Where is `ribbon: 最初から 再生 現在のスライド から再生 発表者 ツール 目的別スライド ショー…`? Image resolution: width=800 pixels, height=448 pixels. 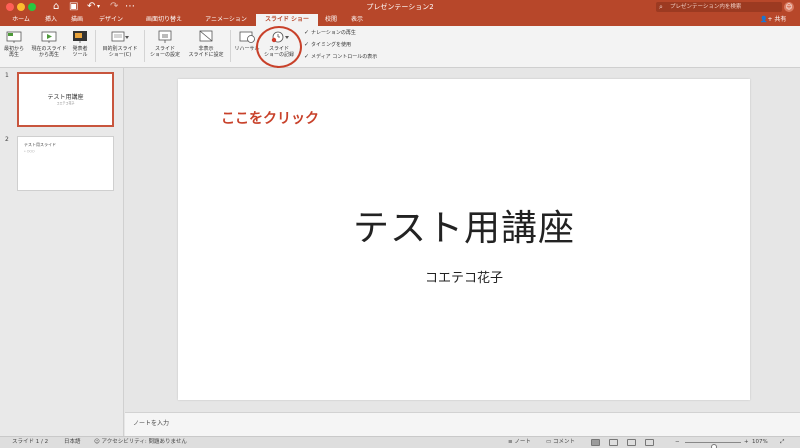 ribbon: 最初から 再生 現在のスライド から再生 発表者 ツール 目的別スライド ショー… is located at coordinates (400, 47).